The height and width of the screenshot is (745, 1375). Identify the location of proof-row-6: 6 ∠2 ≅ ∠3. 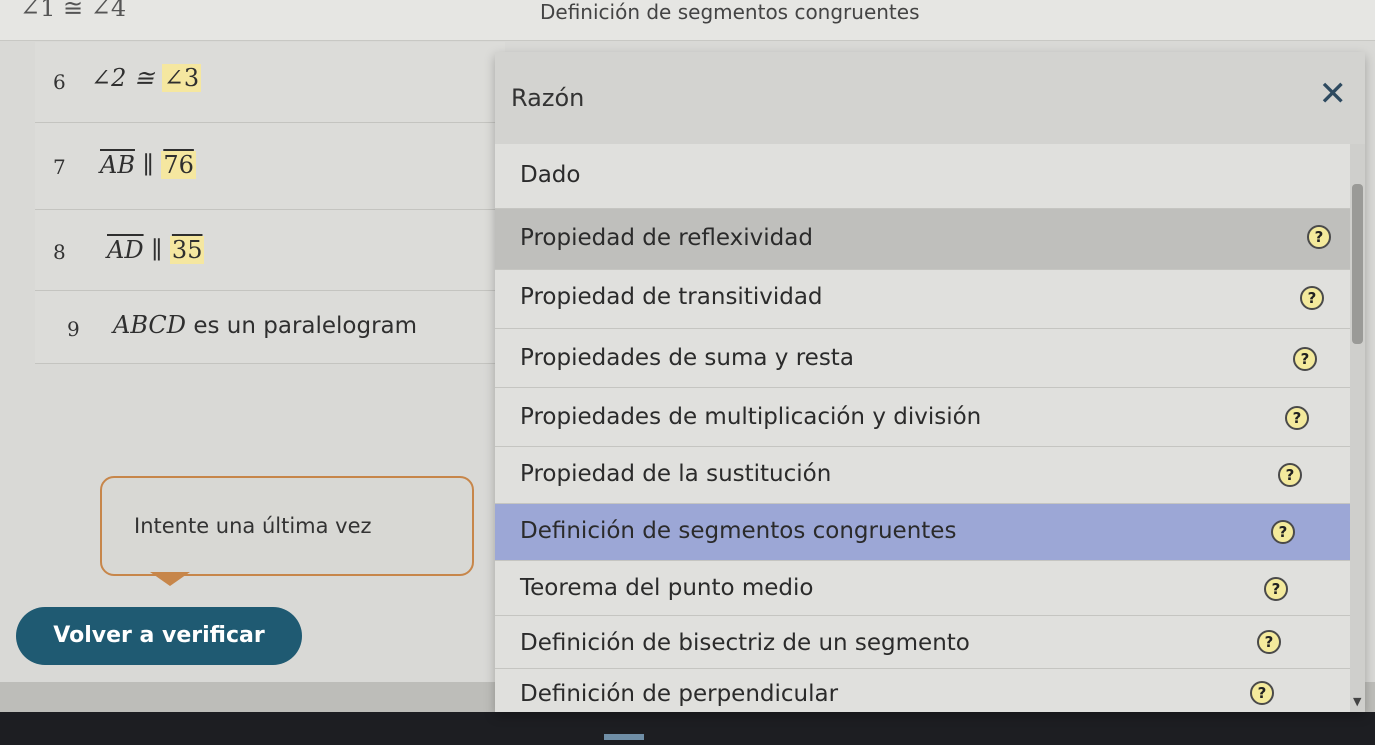
(270, 82).